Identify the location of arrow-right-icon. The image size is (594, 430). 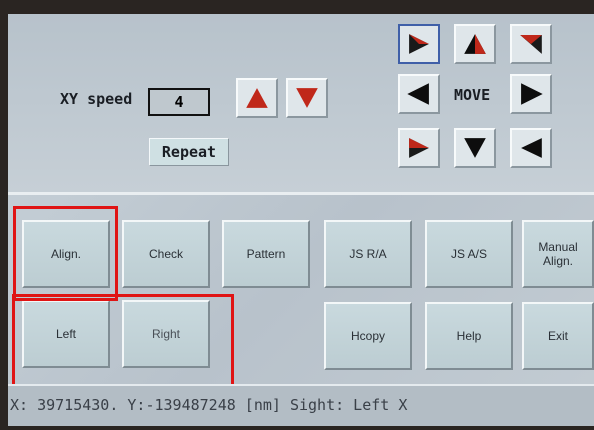
(532, 94).